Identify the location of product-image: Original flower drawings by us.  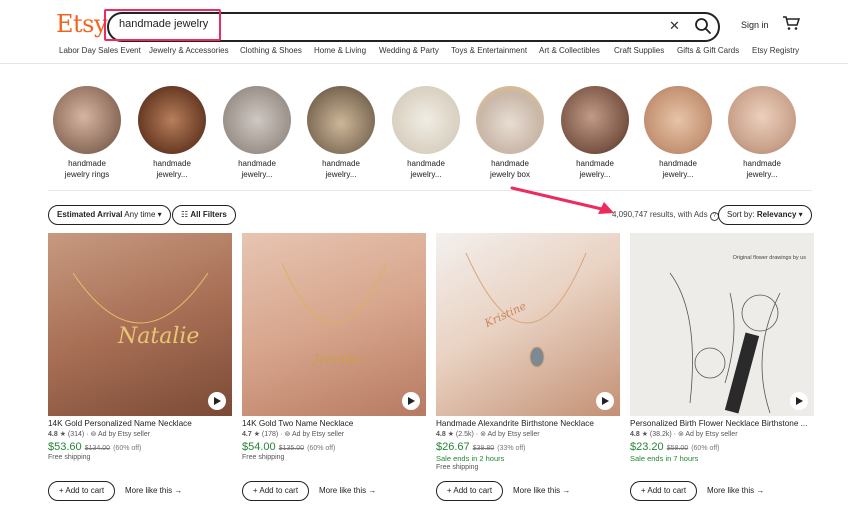
(722, 324).